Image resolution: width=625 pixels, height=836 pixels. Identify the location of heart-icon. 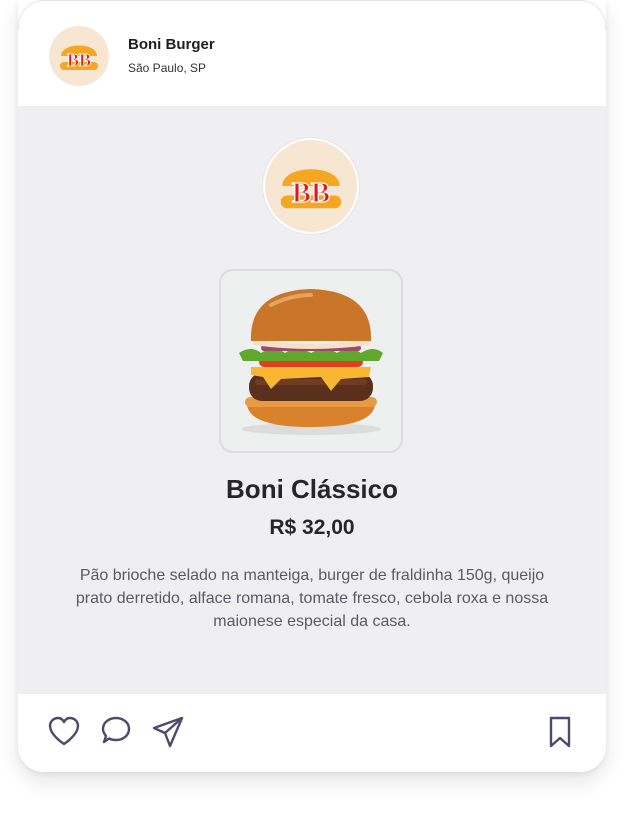
(64, 731).